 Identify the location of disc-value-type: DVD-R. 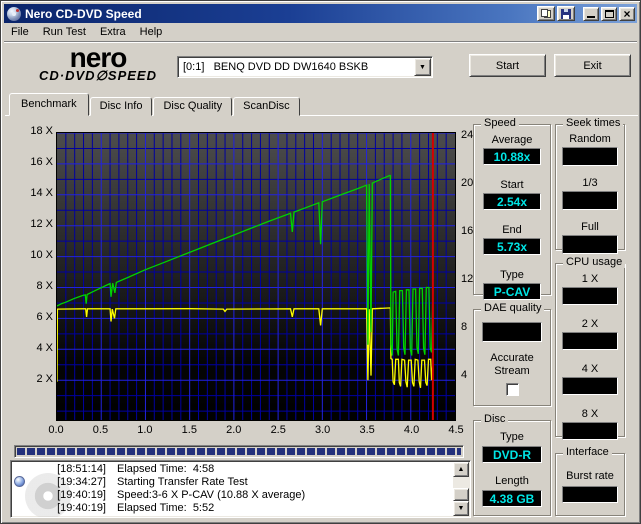
(512, 454).